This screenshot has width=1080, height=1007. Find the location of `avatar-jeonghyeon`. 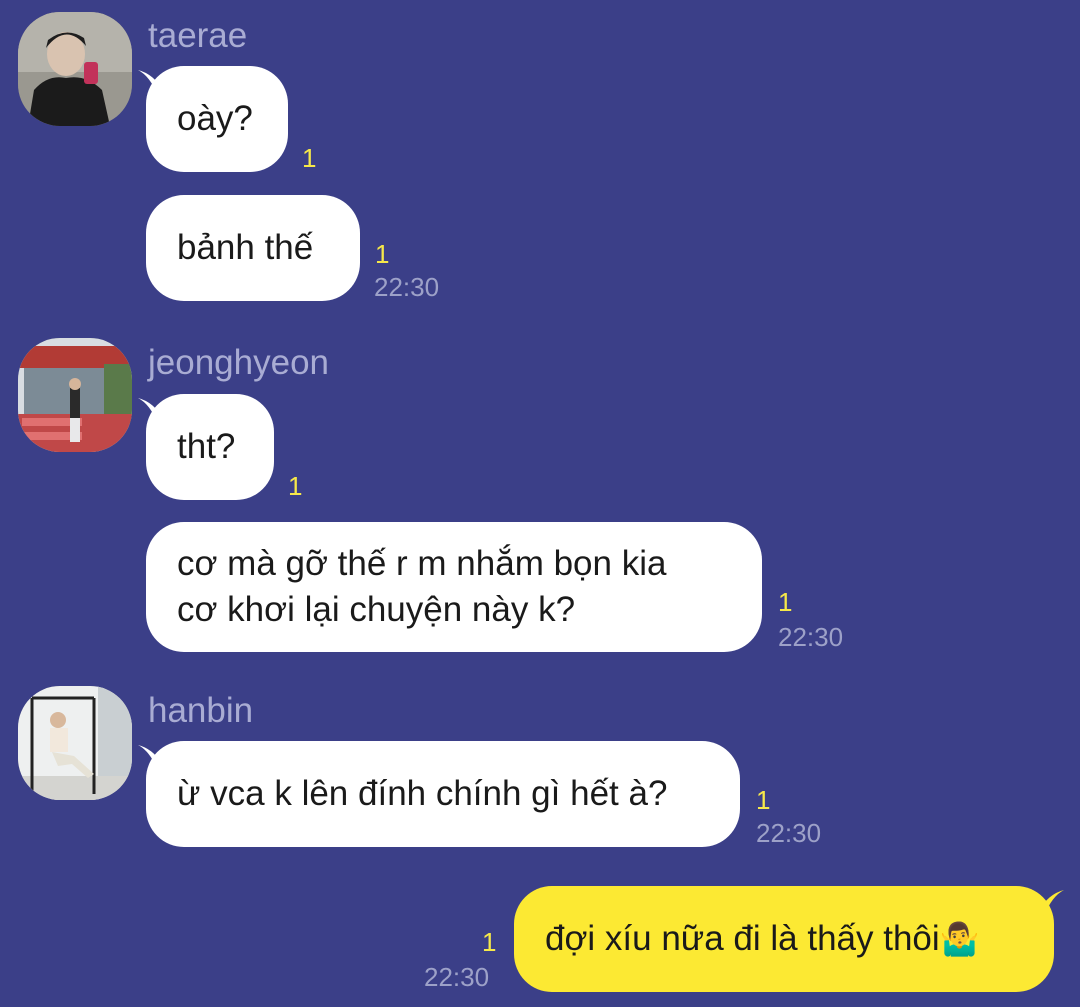

avatar-jeonghyeon is located at coordinates (75, 395).